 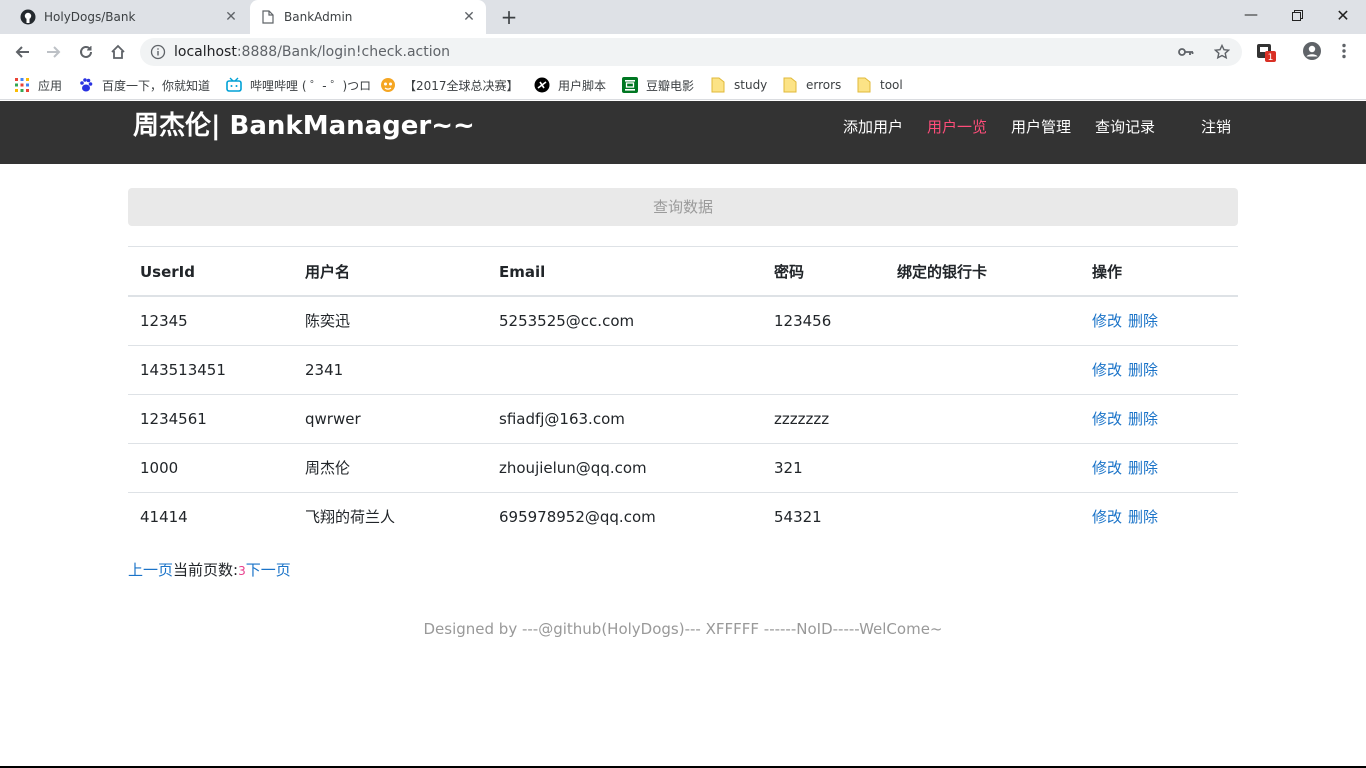 I want to click on reload-icon, so click(x=86, y=52).